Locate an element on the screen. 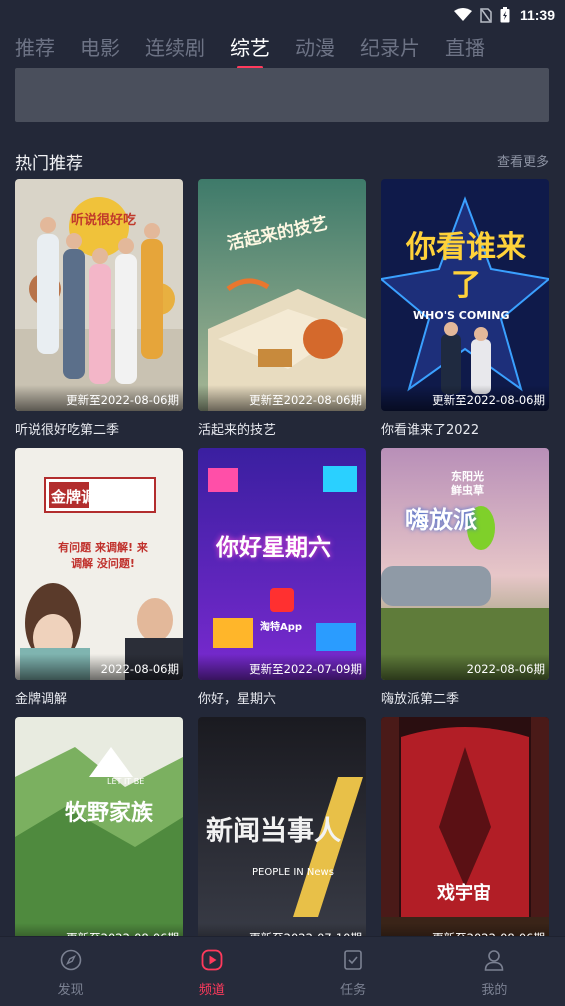 The width and height of the screenshot is (565, 1006). wifi-icon is located at coordinates (462, 15).